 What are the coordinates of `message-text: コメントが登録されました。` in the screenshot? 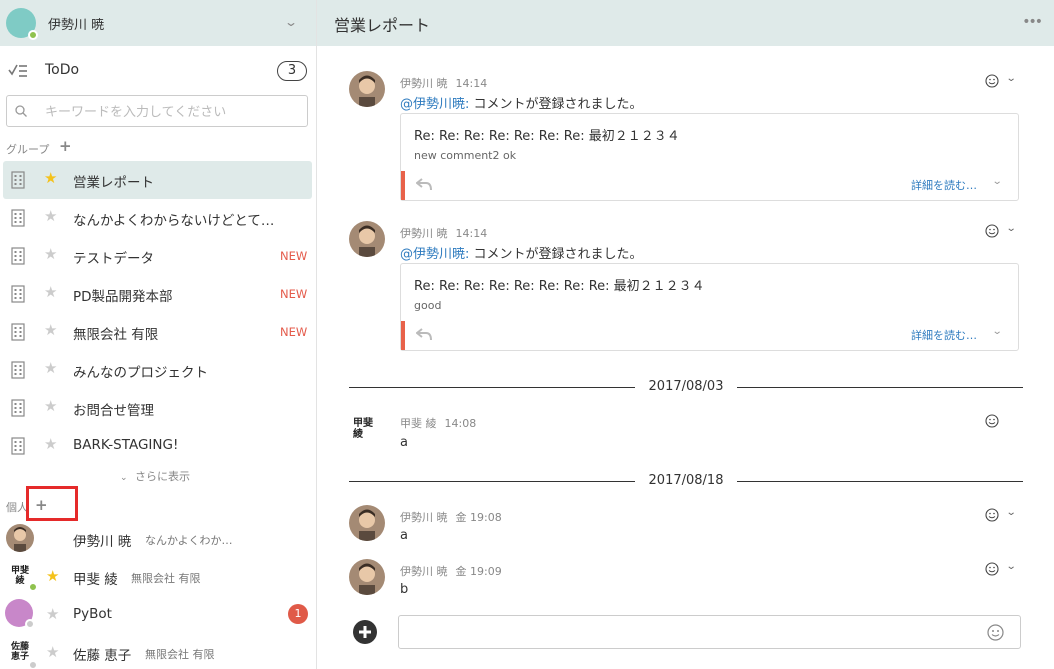 It's located at (558, 254).